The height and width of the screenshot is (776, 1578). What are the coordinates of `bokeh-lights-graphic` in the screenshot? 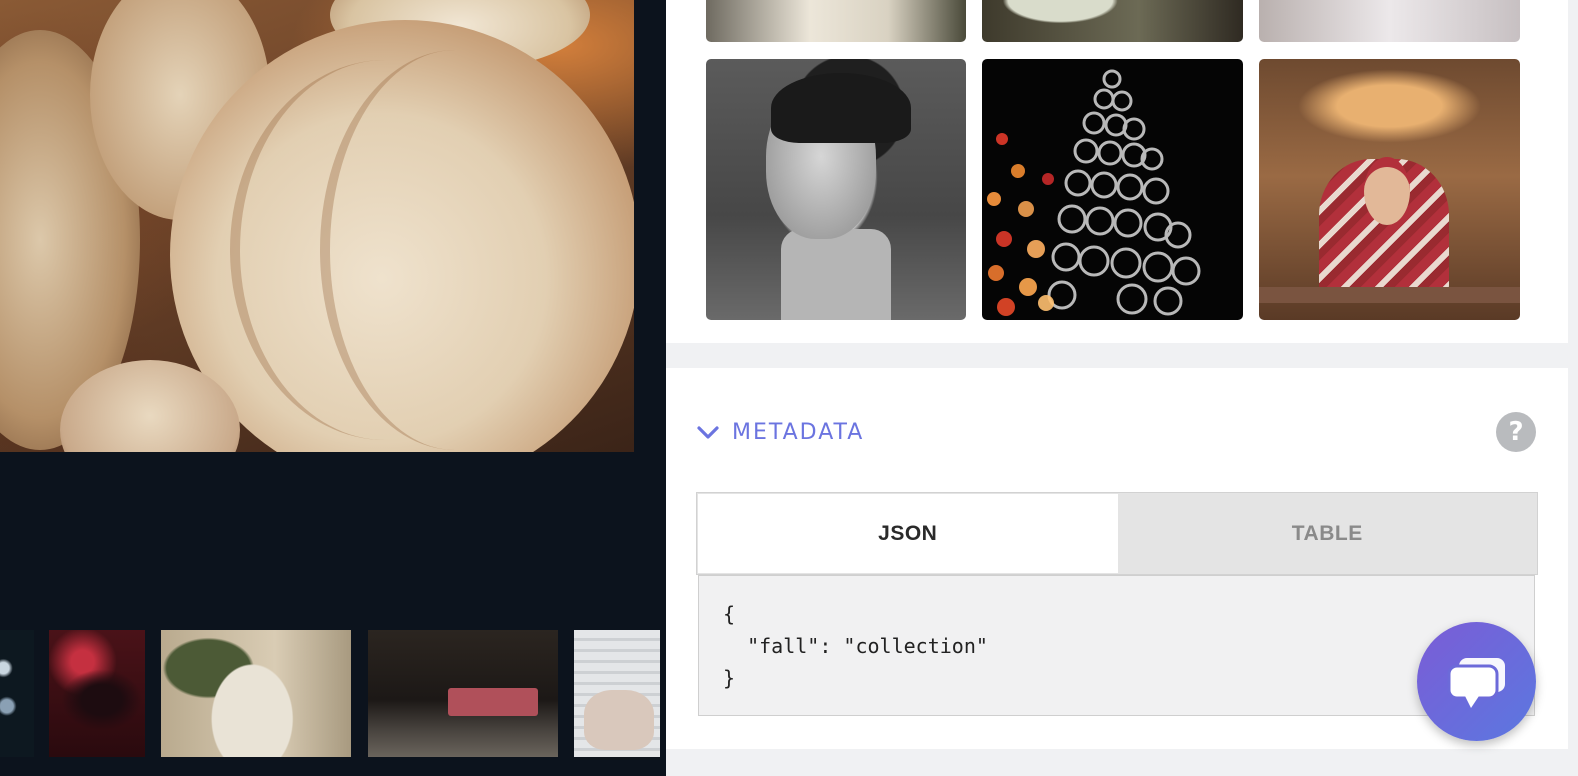 It's located at (1094, 192).